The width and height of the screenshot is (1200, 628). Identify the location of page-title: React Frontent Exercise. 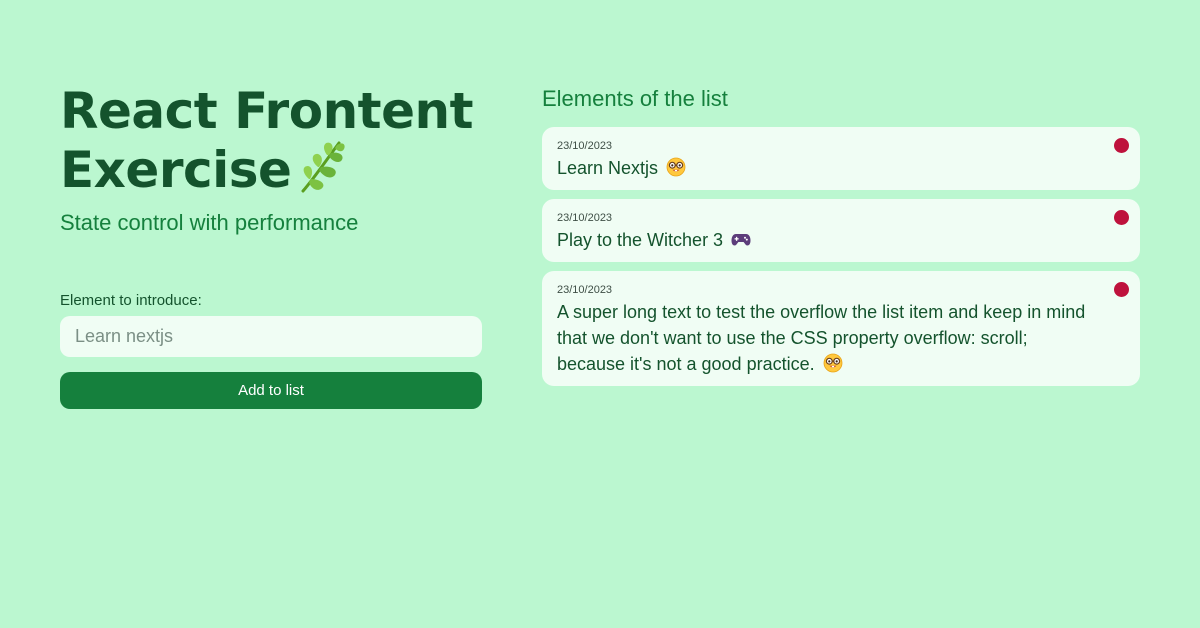
(271, 141).